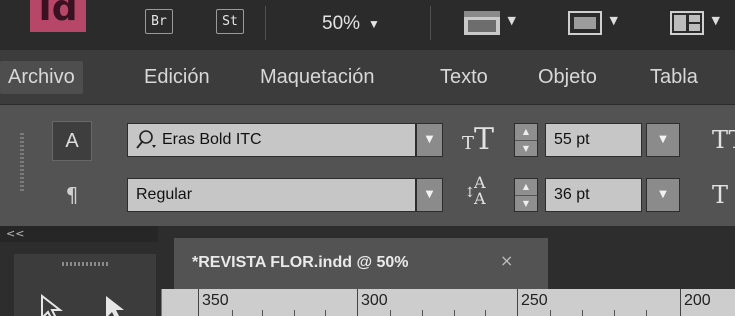  What do you see at coordinates (317, 77) in the screenshot?
I see `menu-maquetacion: Maquetación` at bounding box center [317, 77].